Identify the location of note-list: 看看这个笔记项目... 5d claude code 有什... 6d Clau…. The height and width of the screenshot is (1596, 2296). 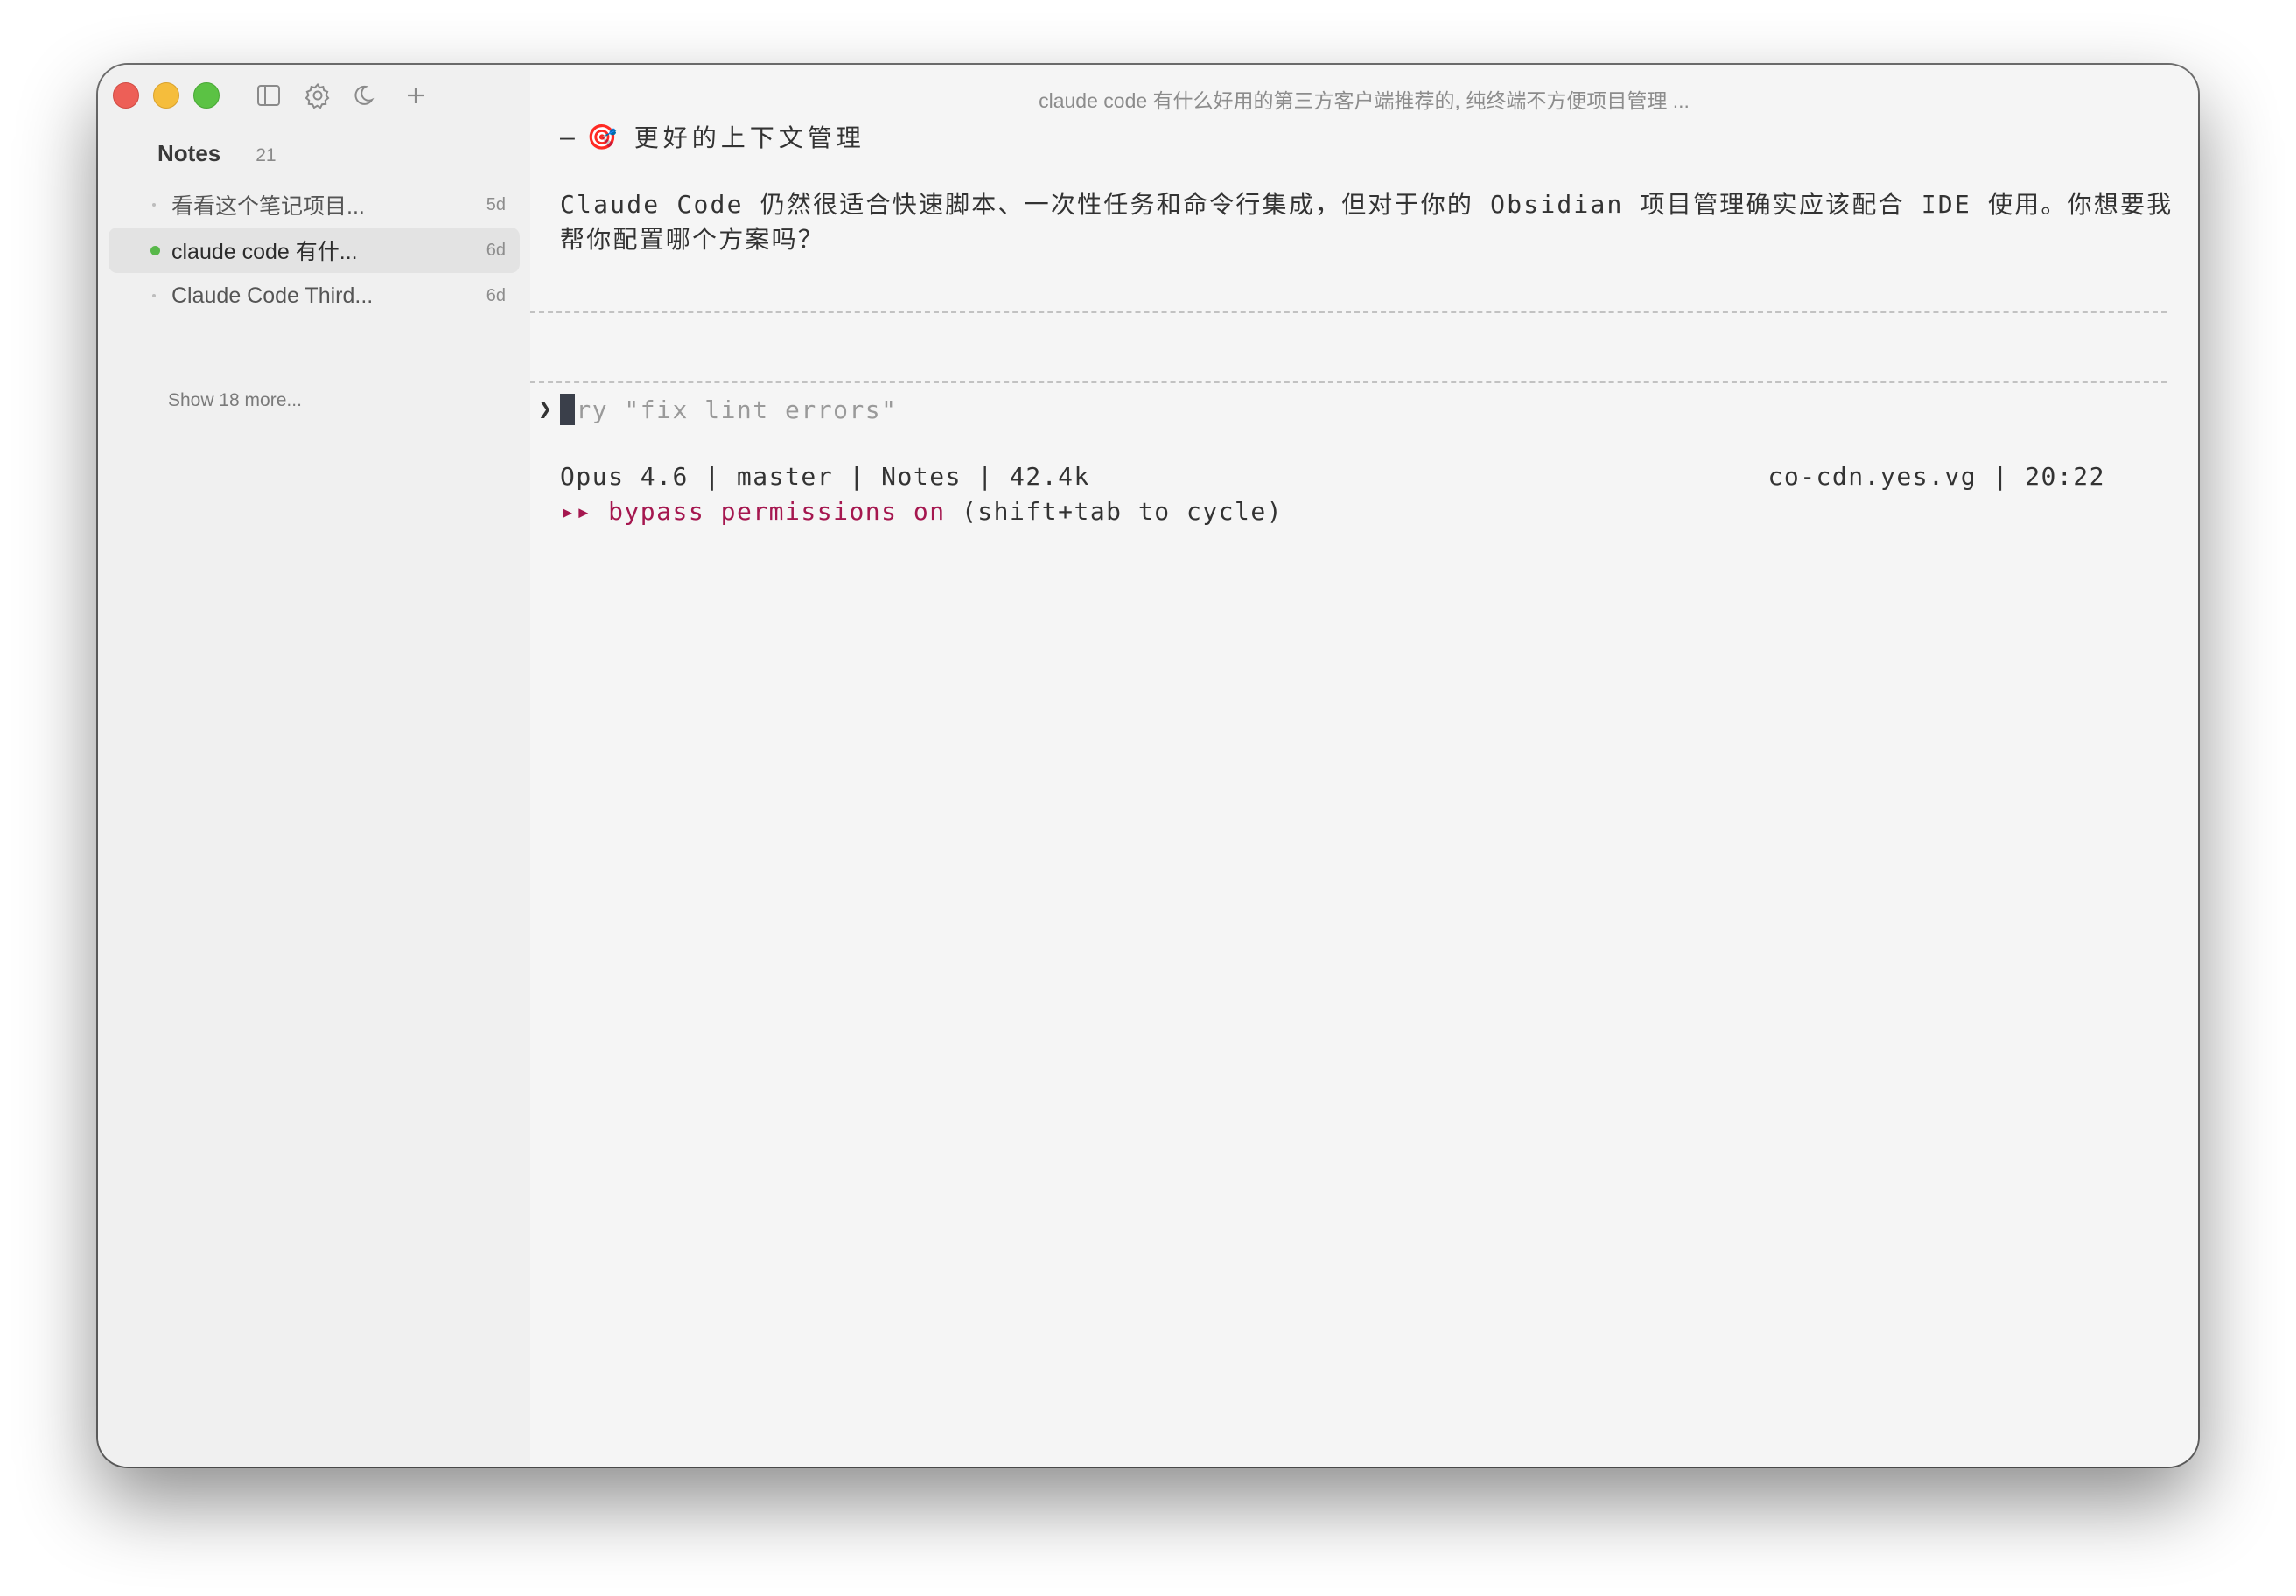
(314, 250).